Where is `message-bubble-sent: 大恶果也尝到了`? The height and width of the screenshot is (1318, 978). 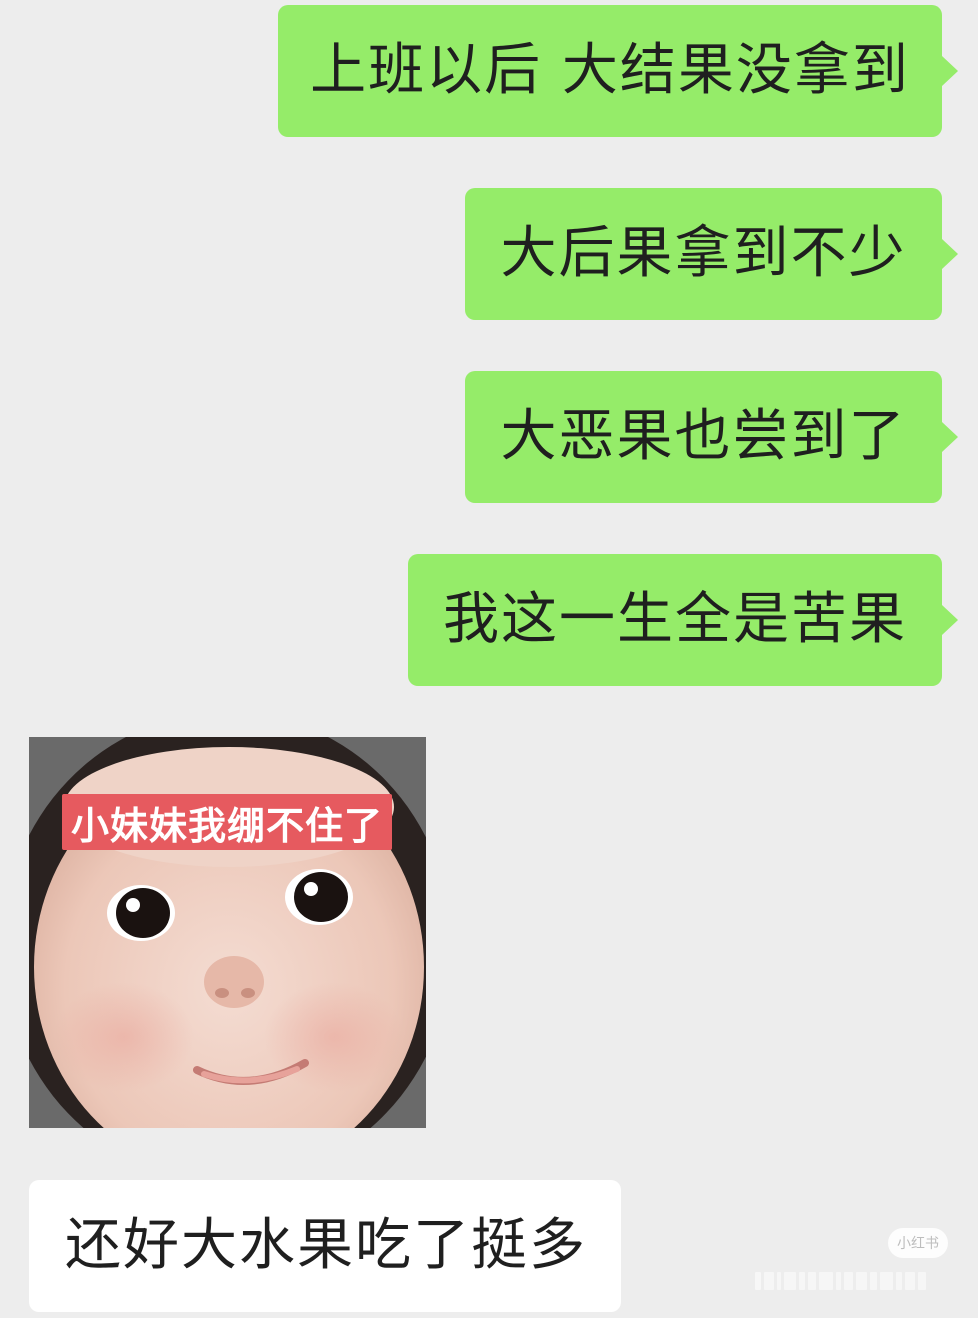
message-bubble-sent: 大恶果也尝到了 is located at coordinates (703, 437).